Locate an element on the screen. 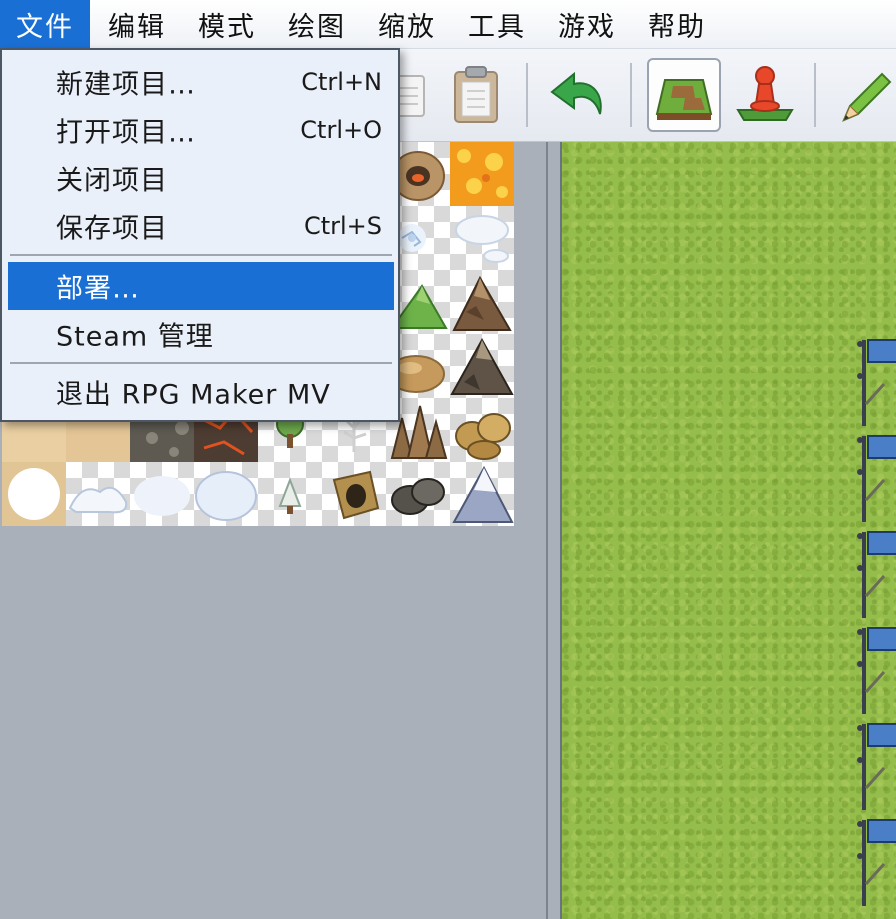 This screenshot has width=896, height=919. tile-lava is located at coordinates (482, 174).